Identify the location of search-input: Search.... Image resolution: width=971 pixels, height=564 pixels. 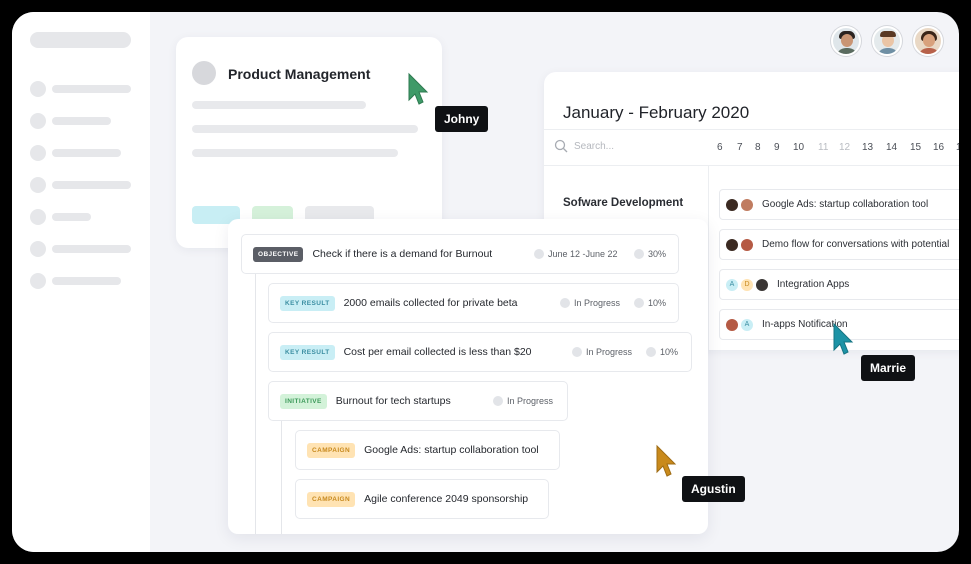
(584, 146).